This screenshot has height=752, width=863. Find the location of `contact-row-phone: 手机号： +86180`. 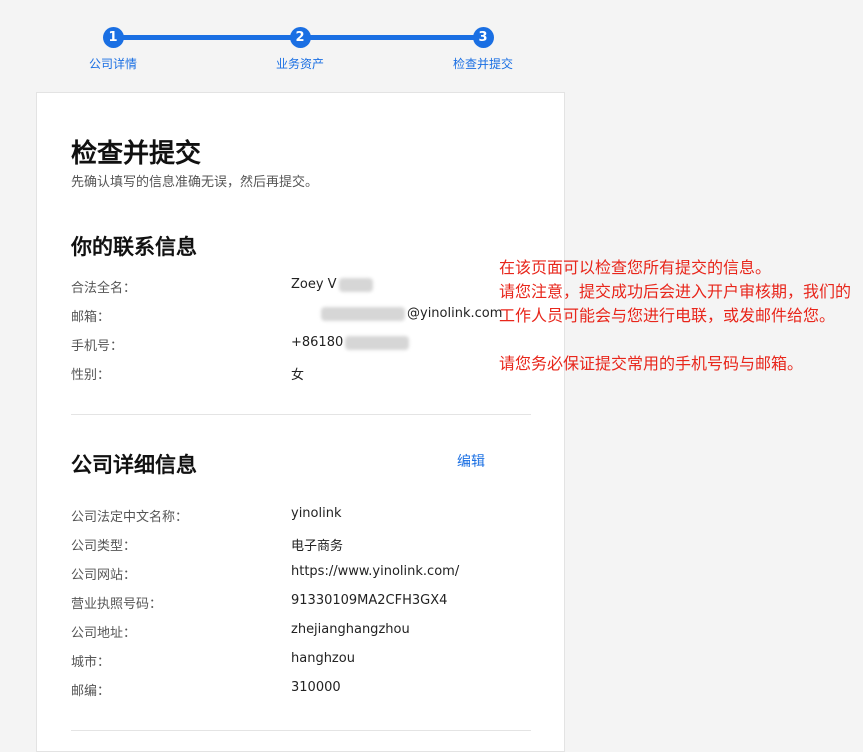

contact-row-phone: 手机号： +86180 is located at coordinates (301, 345).